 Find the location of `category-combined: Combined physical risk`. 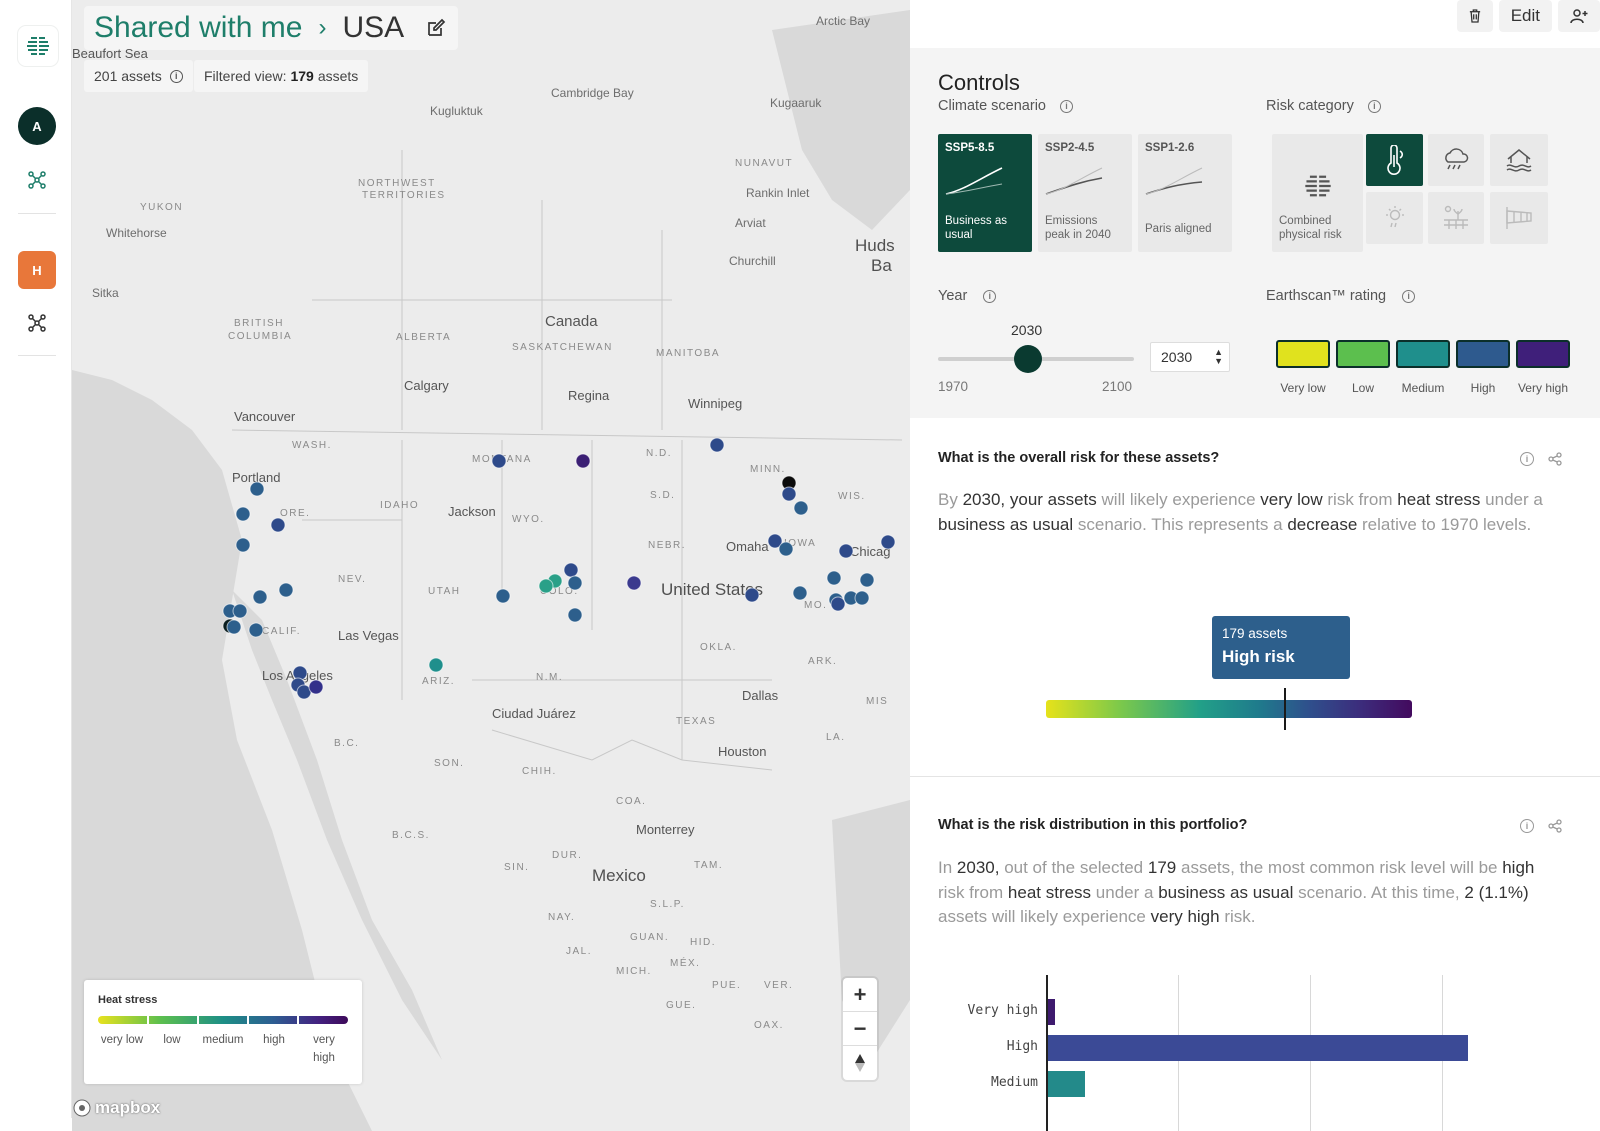

category-combined: Combined physical risk is located at coordinates (1317, 193).